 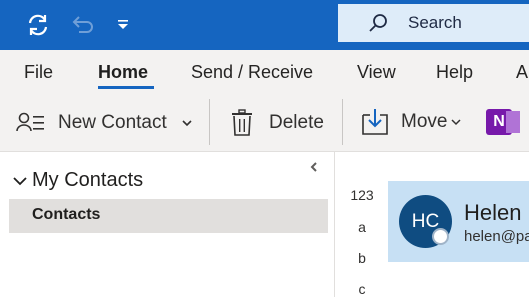 What do you see at coordinates (252, 72) in the screenshot?
I see `tab-send-receive: Send / Receive` at bounding box center [252, 72].